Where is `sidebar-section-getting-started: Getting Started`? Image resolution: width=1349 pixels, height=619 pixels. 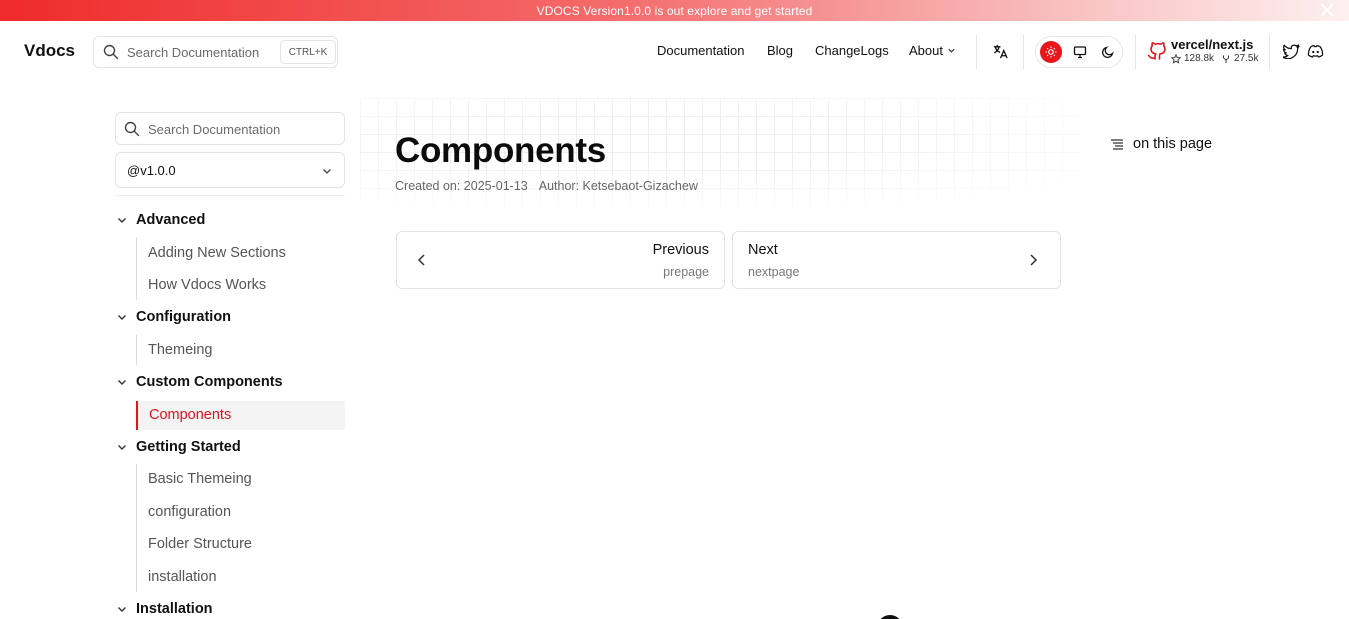 sidebar-section-getting-started: Getting Started is located at coordinates (178, 447).